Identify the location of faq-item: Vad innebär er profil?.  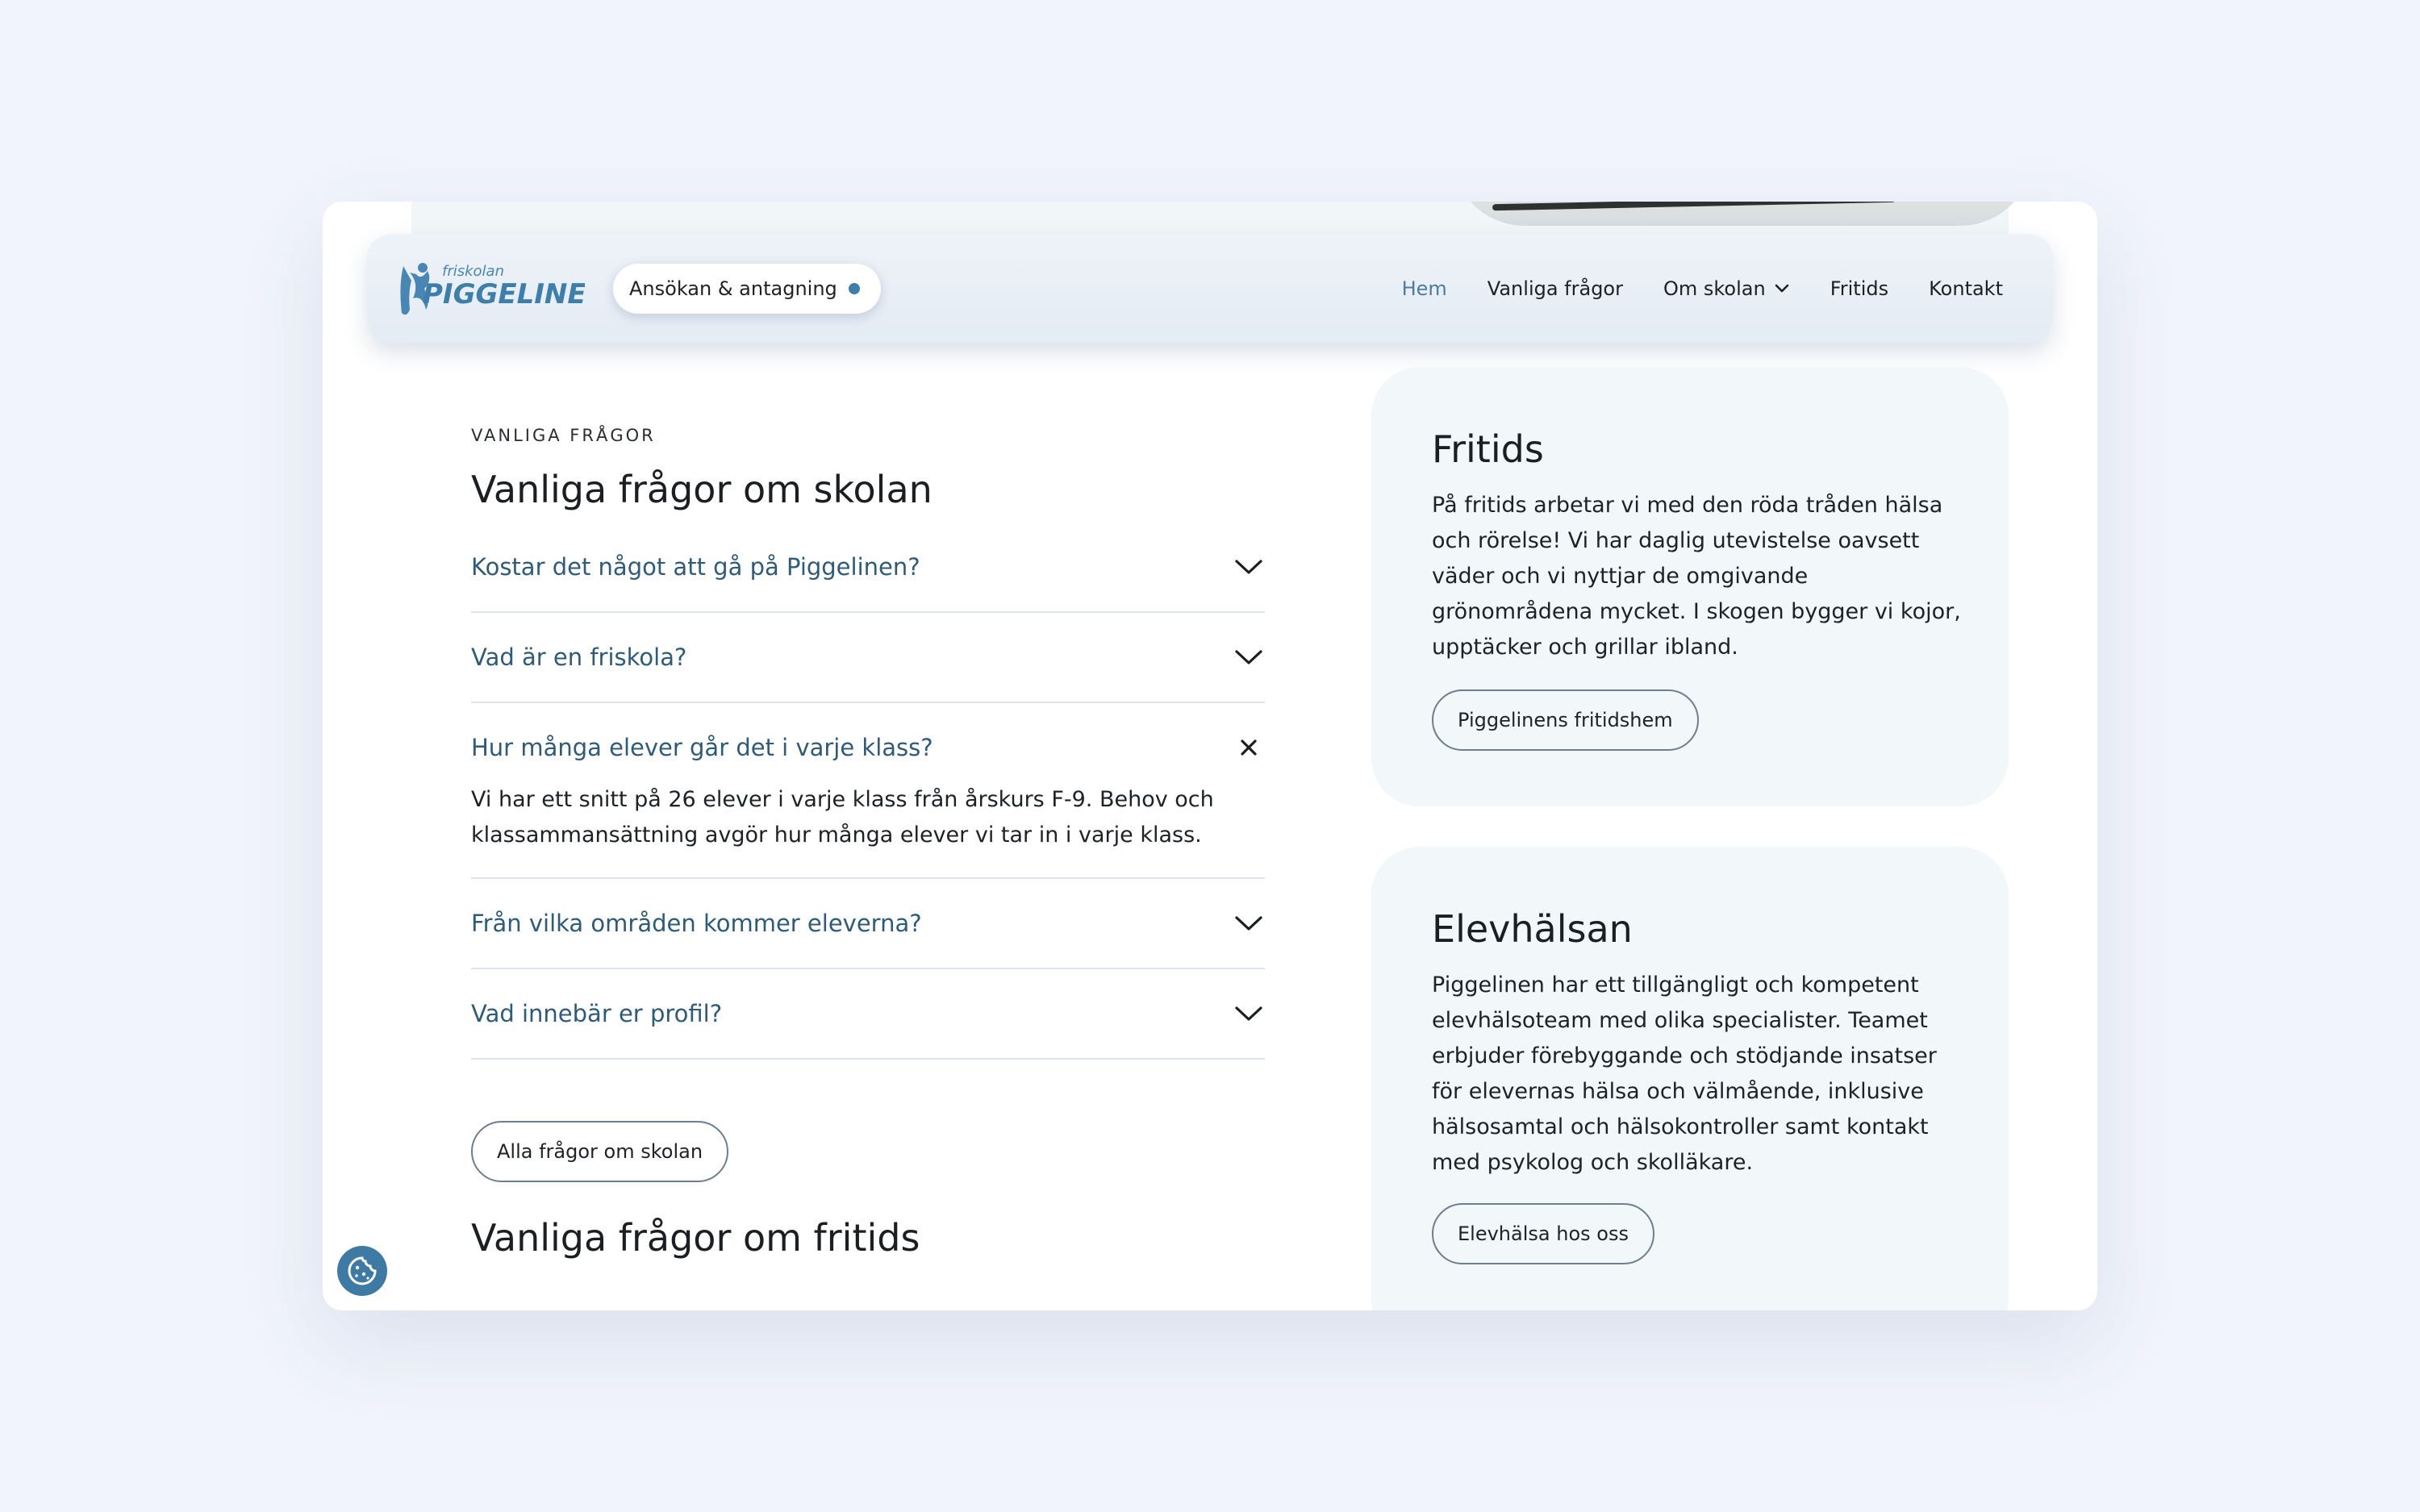
(868, 1014).